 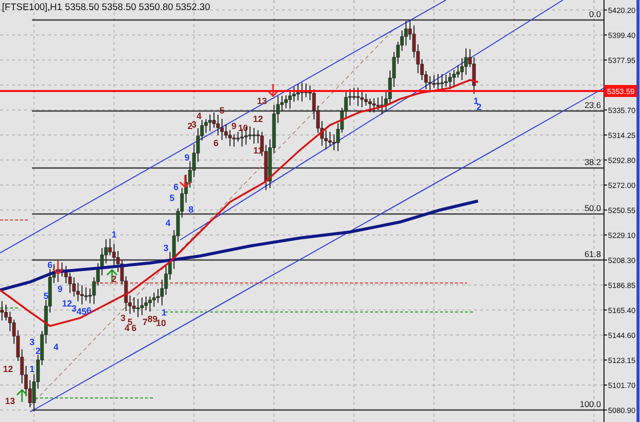 I want to click on up-arrow-icon, so click(x=22, y=395).